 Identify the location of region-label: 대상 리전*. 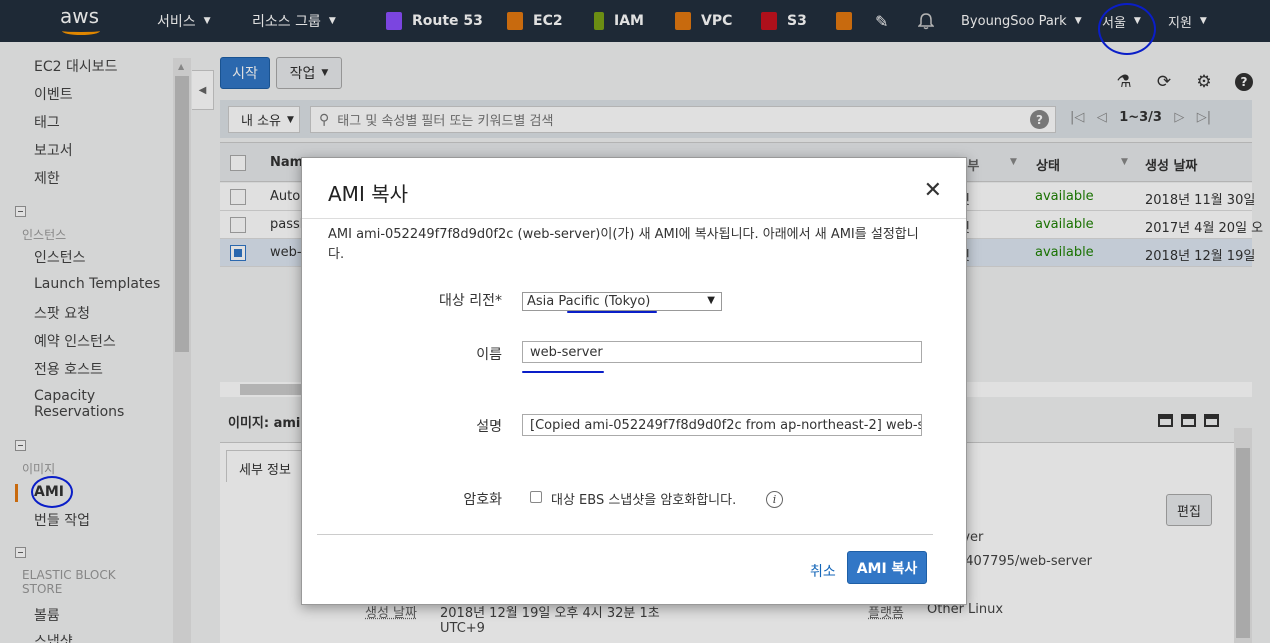
(470, 301).